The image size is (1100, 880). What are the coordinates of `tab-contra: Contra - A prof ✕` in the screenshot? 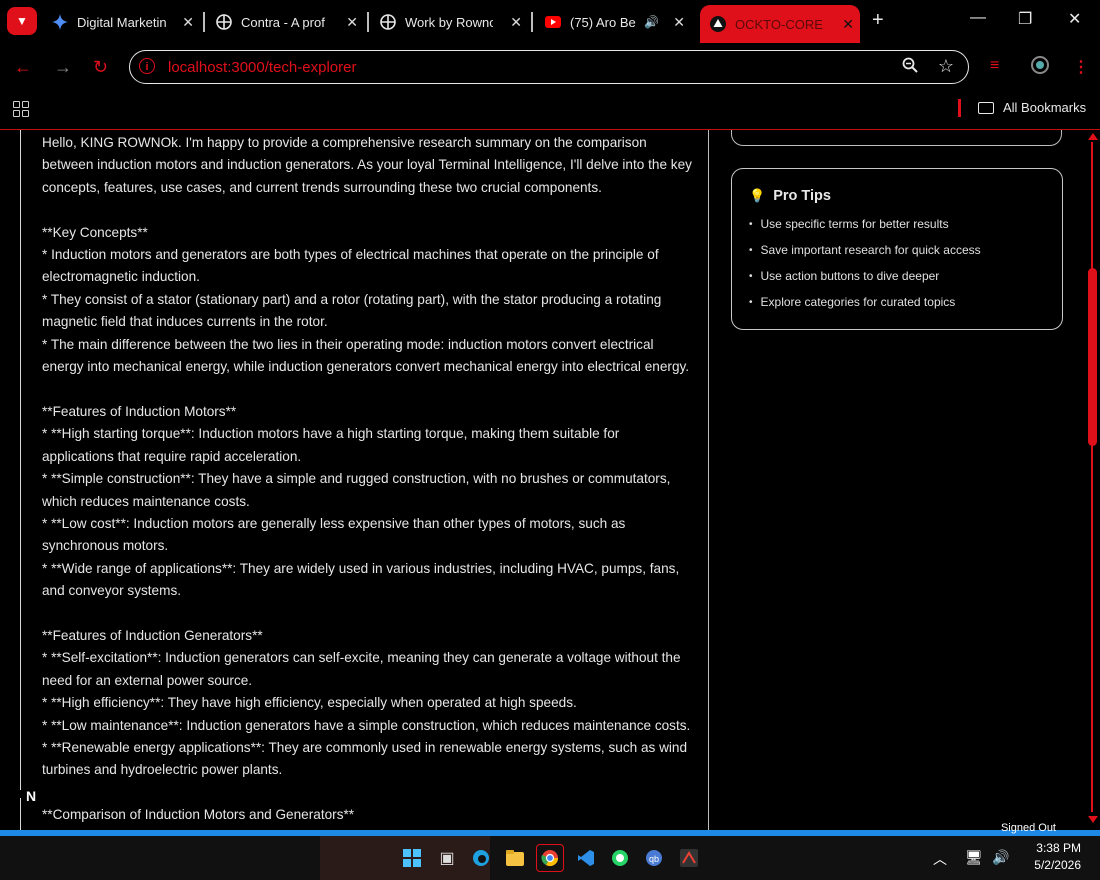 It's located at (290, 22).